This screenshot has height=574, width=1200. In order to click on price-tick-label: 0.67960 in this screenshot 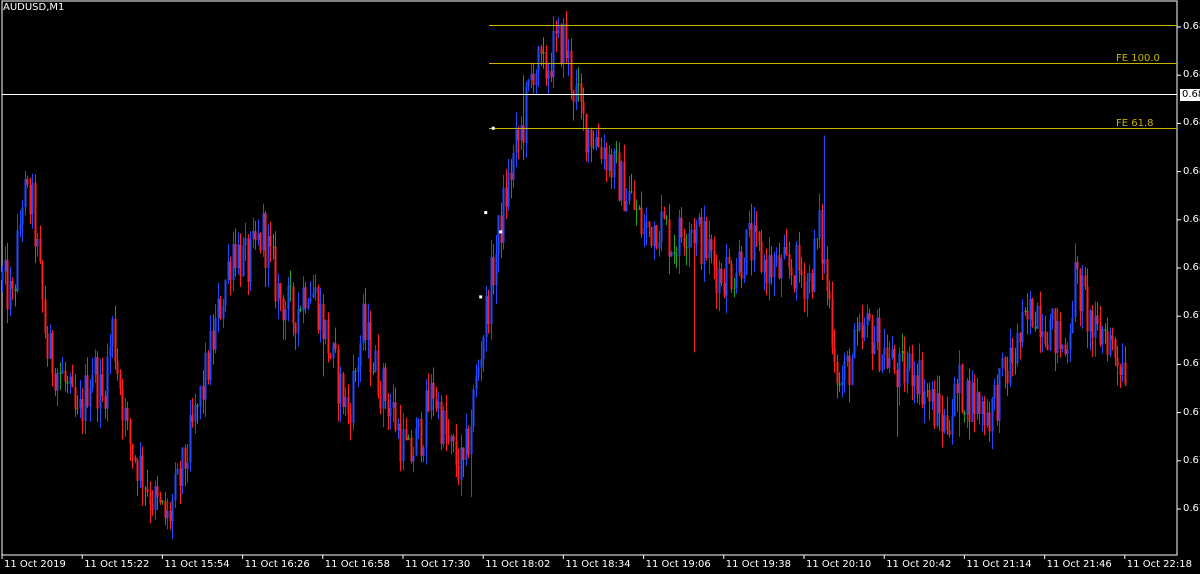, I will do `click(1191, 364)`.